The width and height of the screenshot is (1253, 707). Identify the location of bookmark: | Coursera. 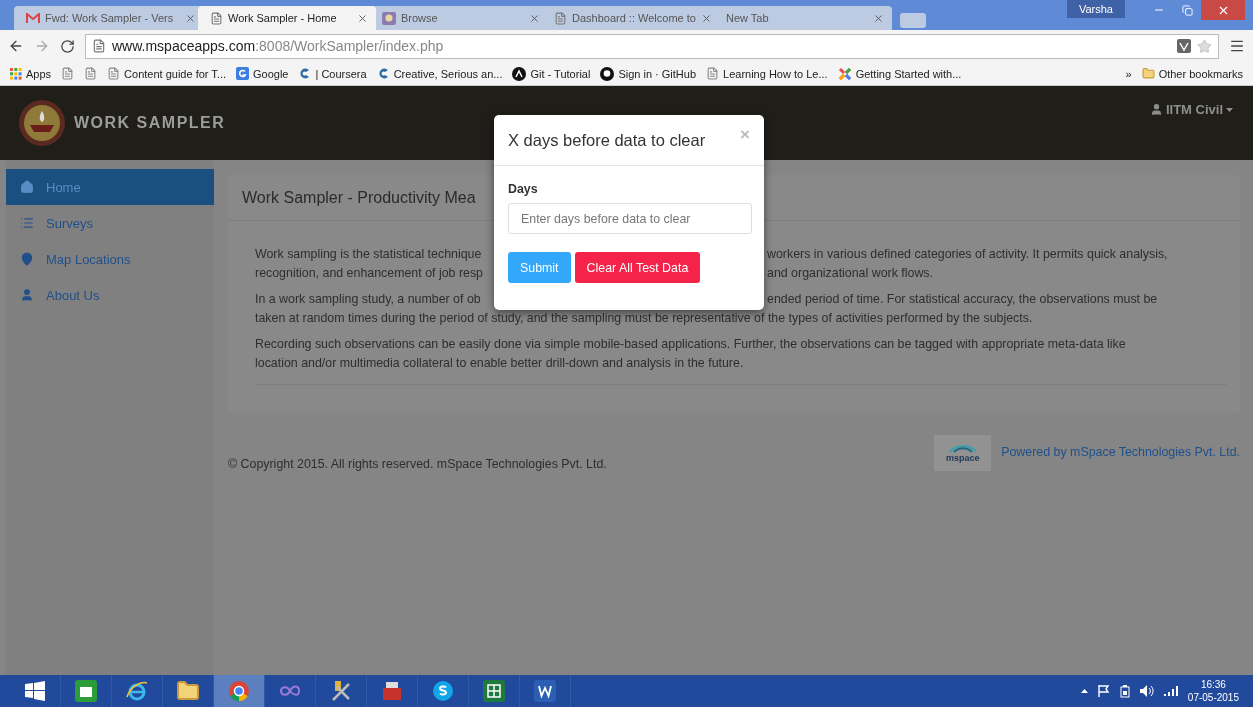
(332, 73).